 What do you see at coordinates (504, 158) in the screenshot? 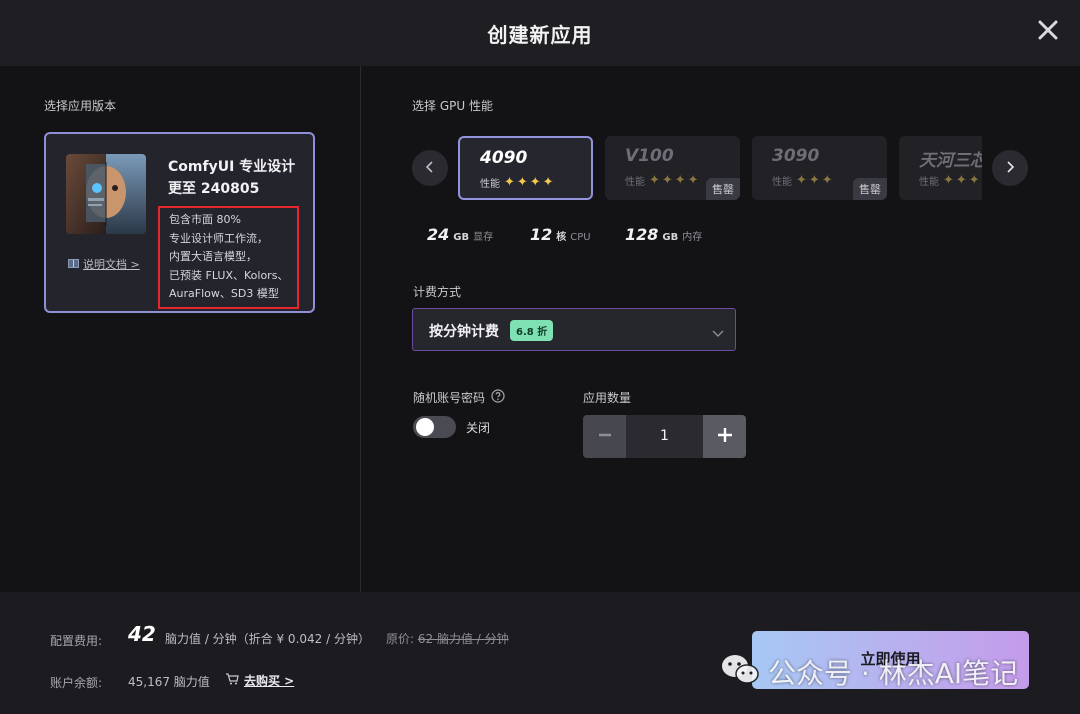
I see `gpu-name: 4090` at bounding box center [504, 158].